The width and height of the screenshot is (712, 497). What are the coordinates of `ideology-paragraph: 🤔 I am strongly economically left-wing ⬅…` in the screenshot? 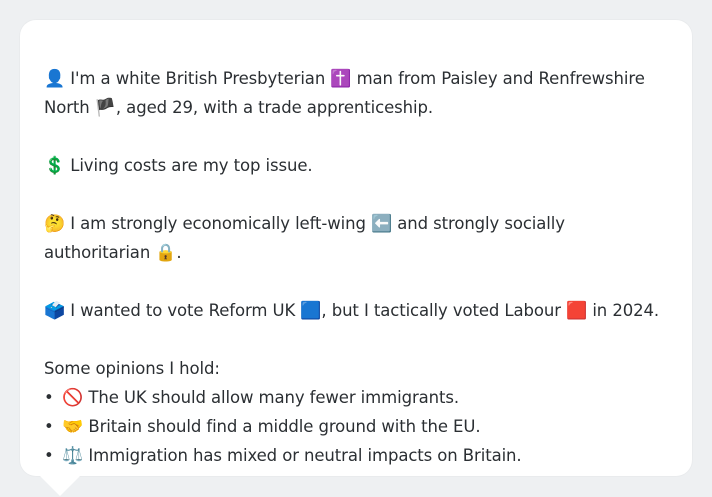 It's located at (356, 238).